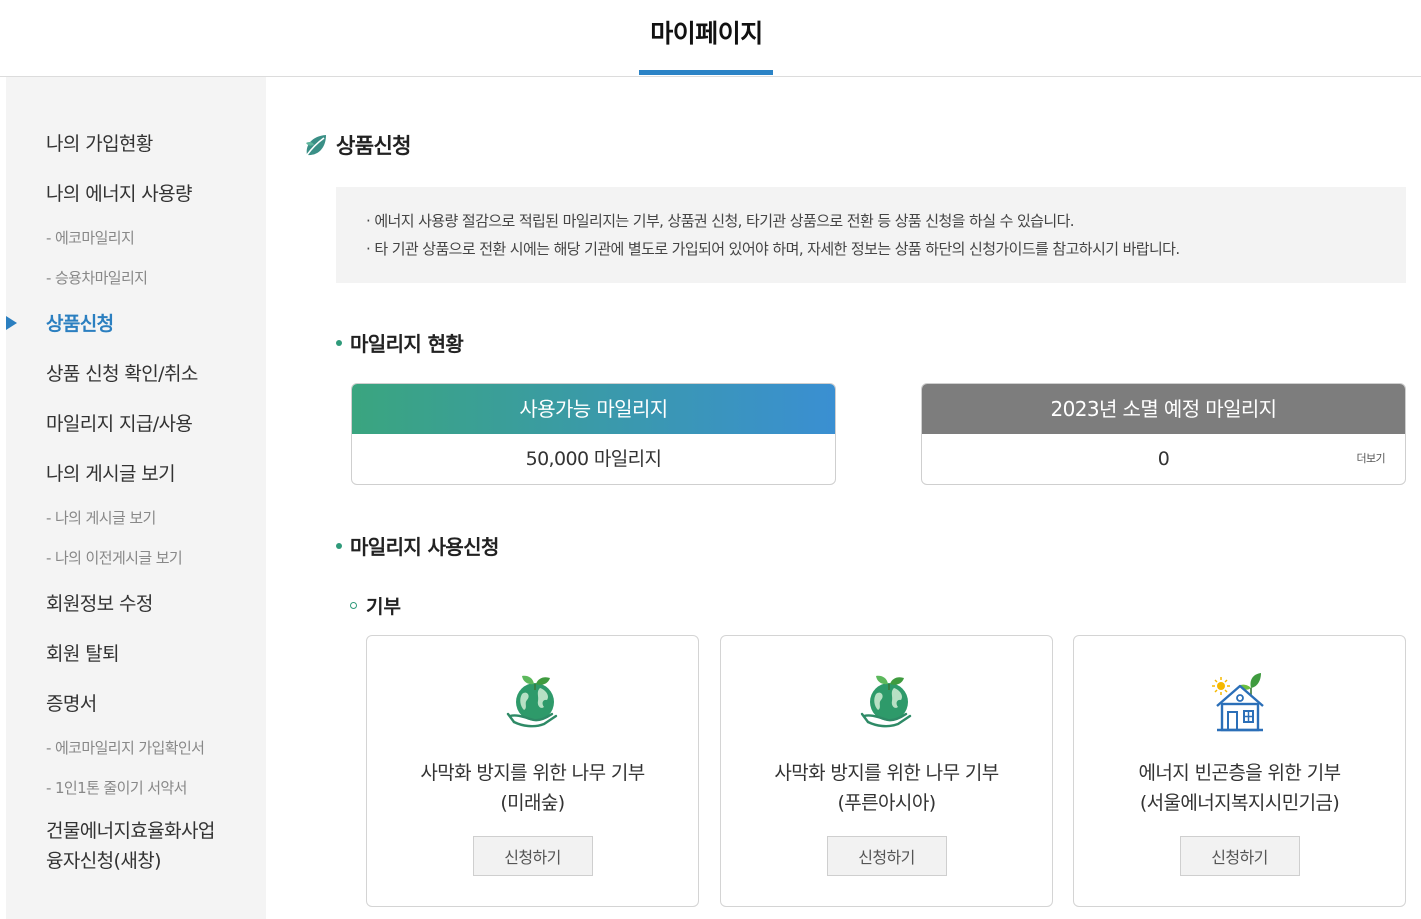 Image resolution: width=1421 pixels, height=919 pixels. I want to click on donation-card-line: 에너지 빈곤층을 위한 기부, so click(1240, 773).